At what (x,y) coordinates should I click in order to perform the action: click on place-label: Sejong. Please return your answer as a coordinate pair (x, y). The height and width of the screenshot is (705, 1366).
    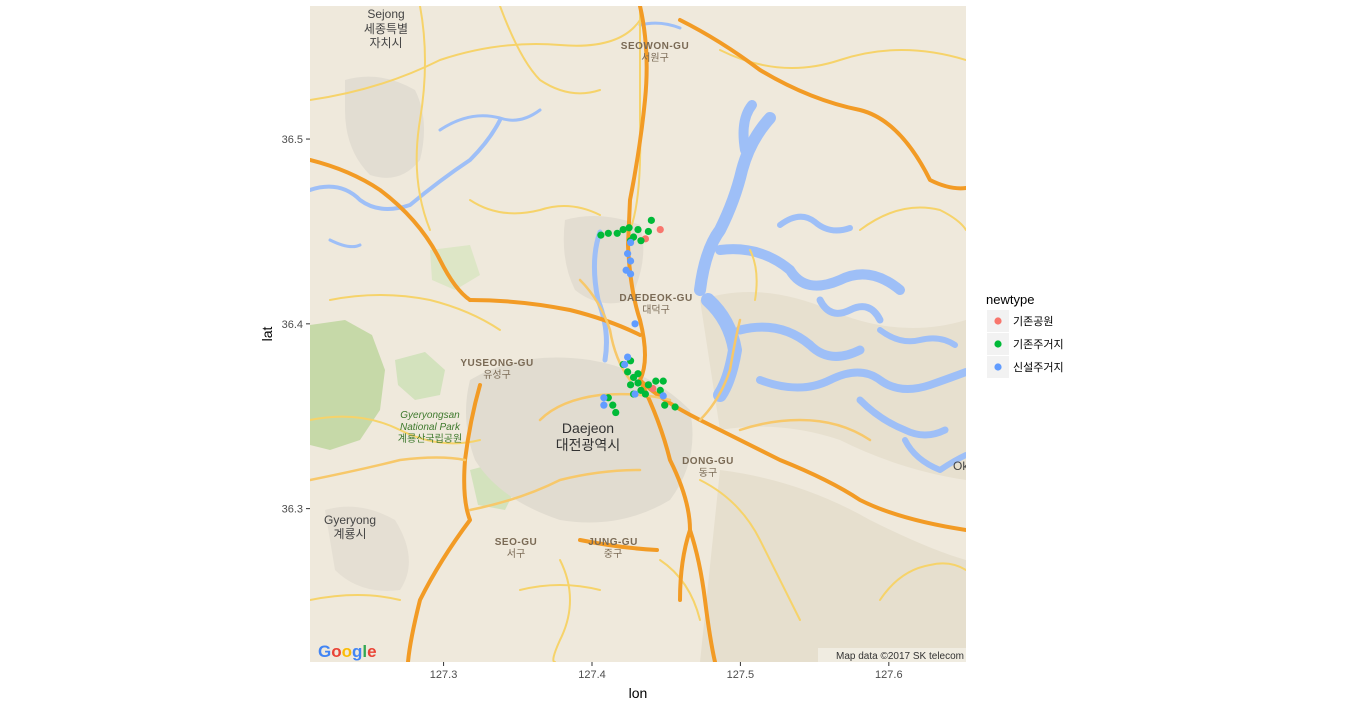
    Looking at the image, I should click on (385, 14).